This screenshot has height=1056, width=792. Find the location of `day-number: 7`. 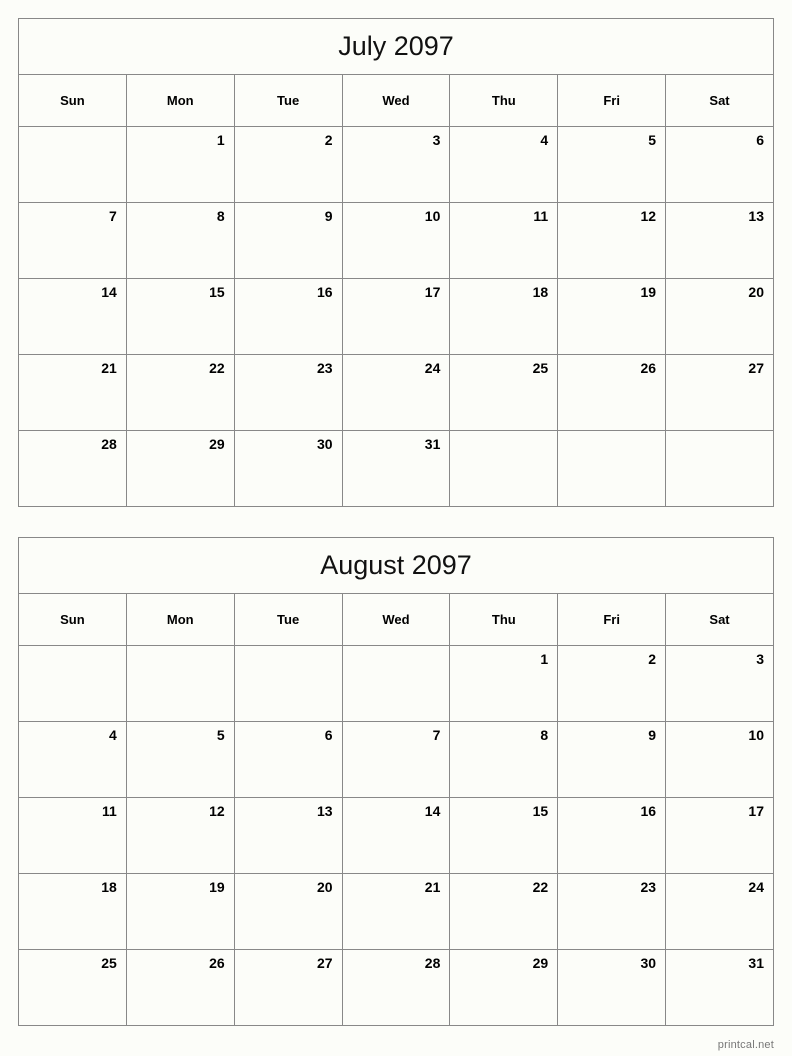

day-number: 7 is located at coordinates (436, 735).